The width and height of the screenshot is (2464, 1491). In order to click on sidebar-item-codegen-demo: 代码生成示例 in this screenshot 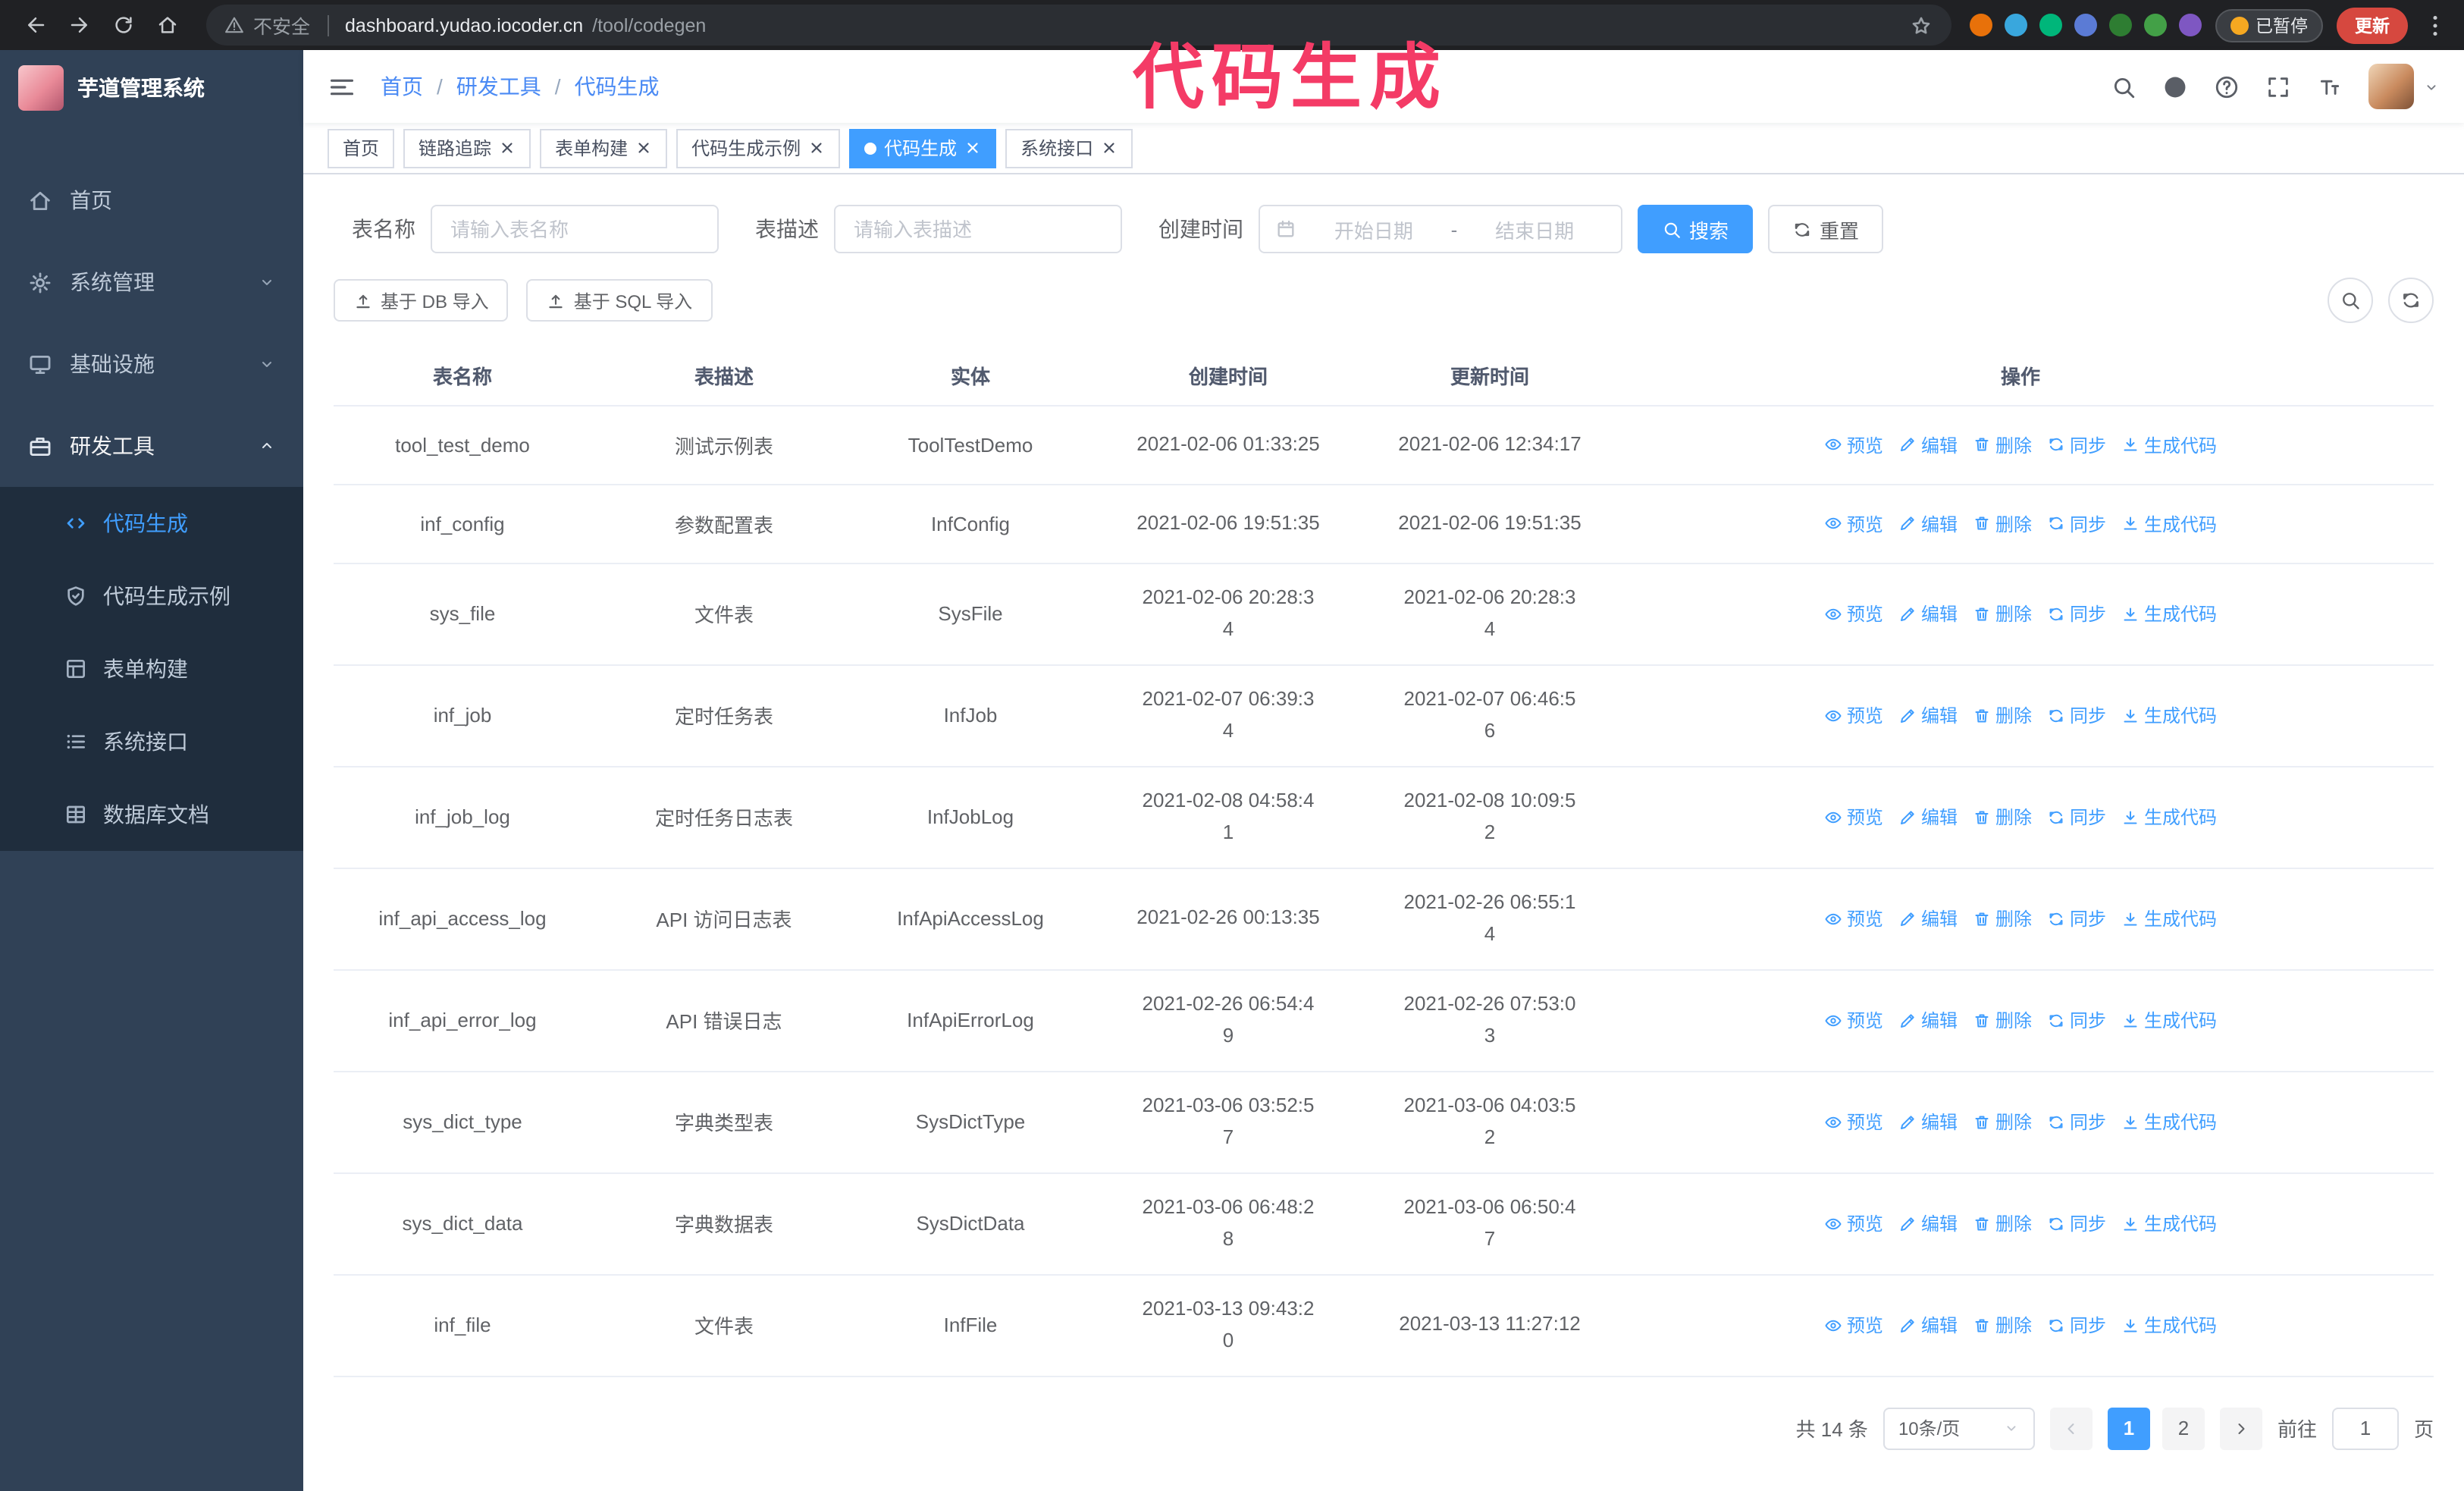, I will do `click(151, 596)`.